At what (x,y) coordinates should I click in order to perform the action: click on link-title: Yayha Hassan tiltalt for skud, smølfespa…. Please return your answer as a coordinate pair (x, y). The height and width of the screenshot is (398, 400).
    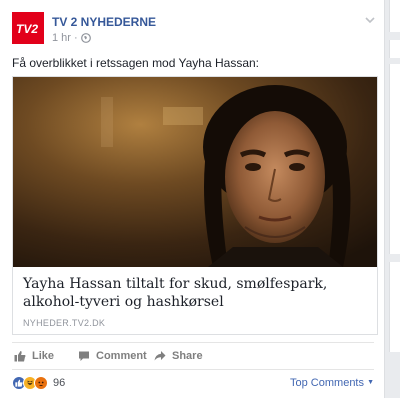
    Looking at the image, I should click on (195, 293).